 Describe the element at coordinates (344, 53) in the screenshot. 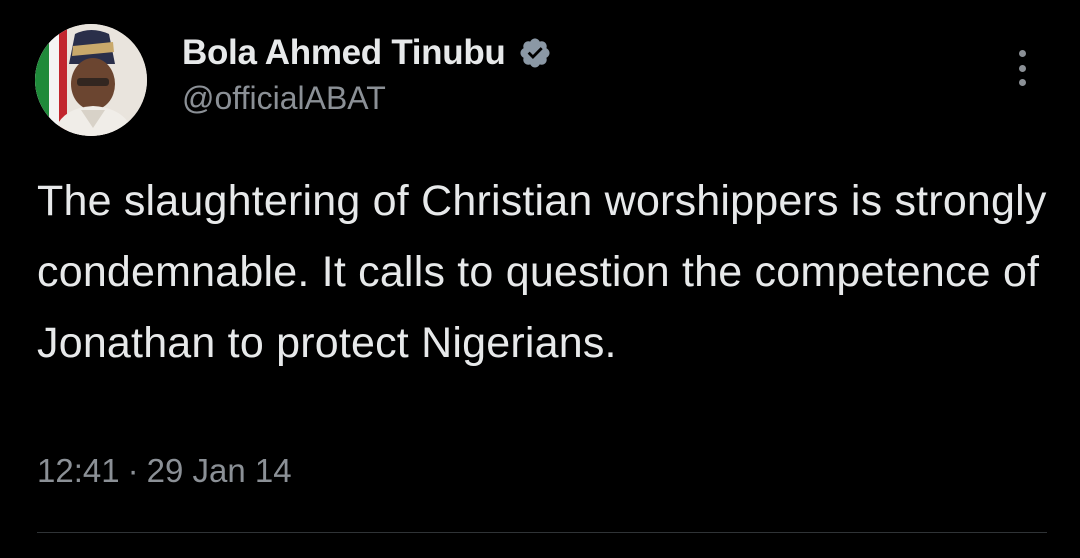

I see `author-display-name: Bola Ahmed Tinubu` at that location.